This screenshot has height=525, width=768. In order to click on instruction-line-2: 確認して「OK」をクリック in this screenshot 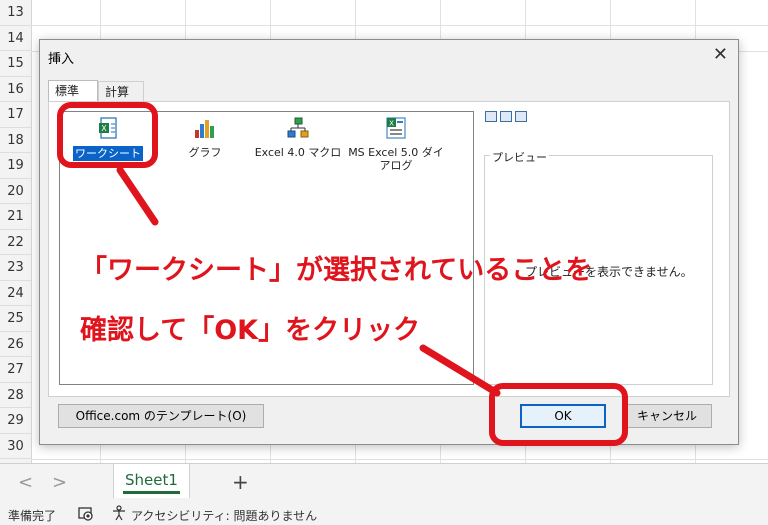, I will do `click(250, 330)`.